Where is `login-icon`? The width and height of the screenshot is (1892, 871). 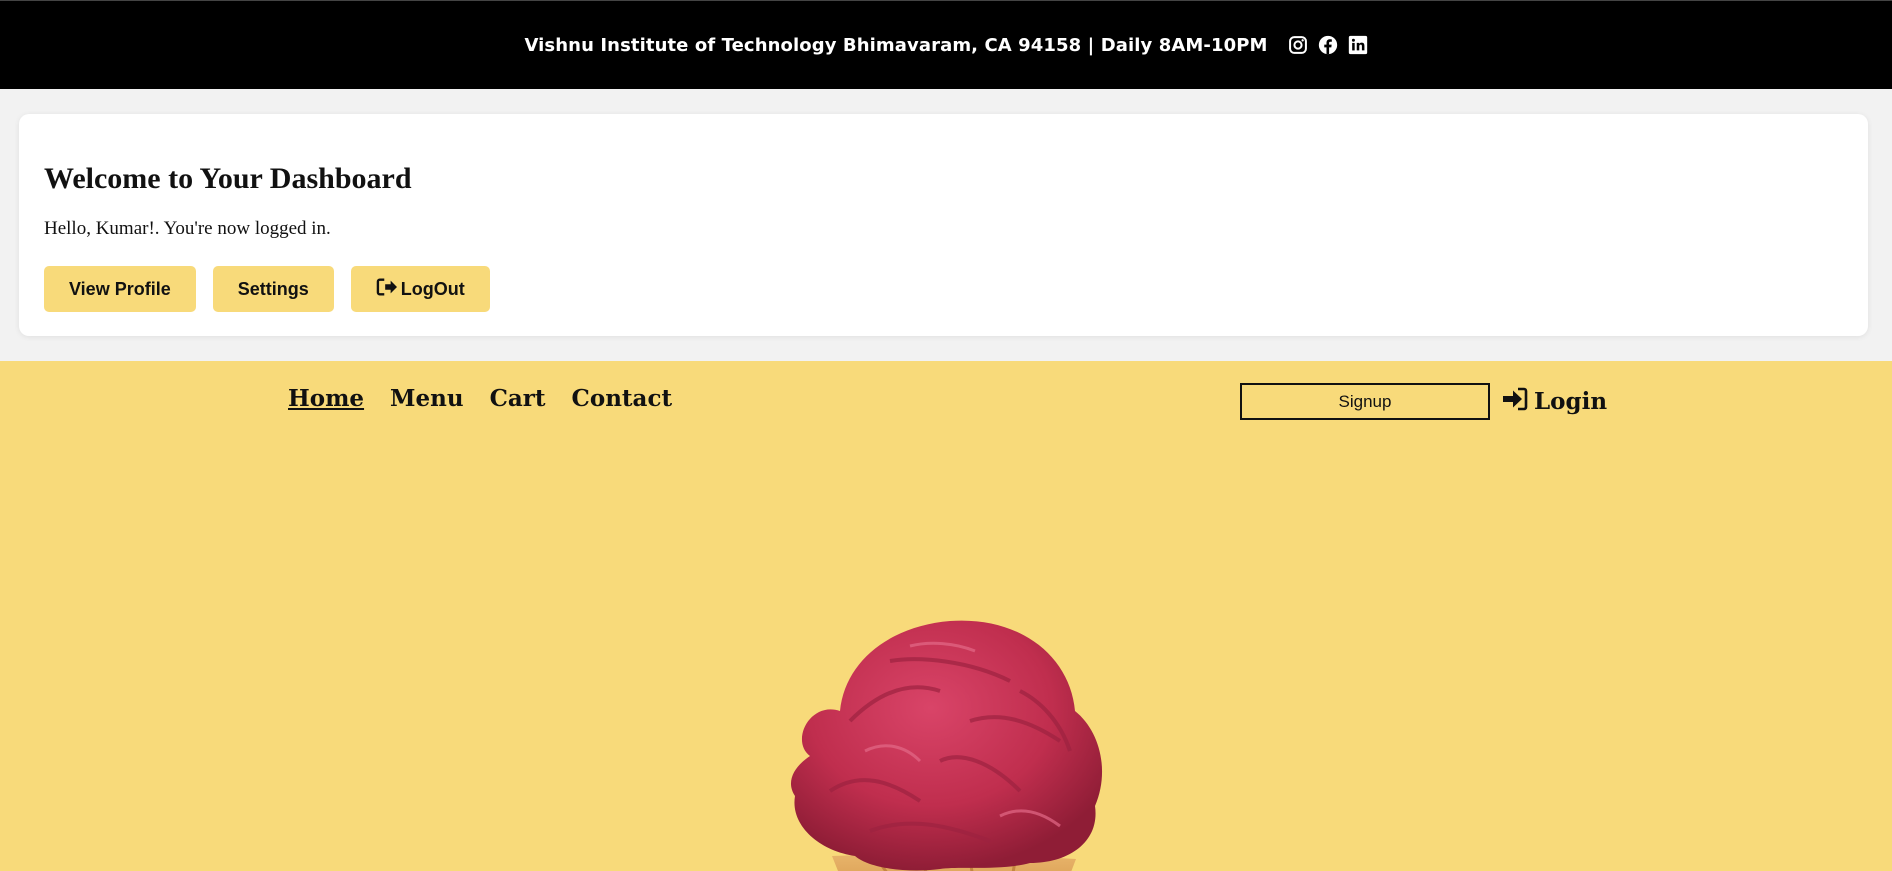 login-icon is located at coordinates (1515, 402).